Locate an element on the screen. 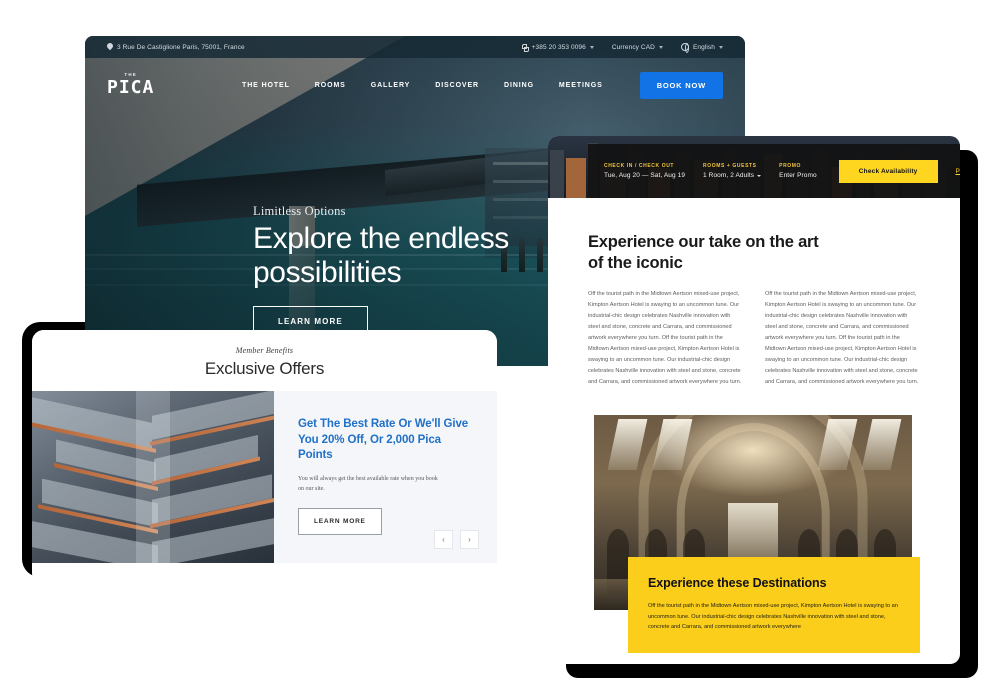  offers-header: Member Benefits Exclusive Offers is located at coordinates (264, 360).